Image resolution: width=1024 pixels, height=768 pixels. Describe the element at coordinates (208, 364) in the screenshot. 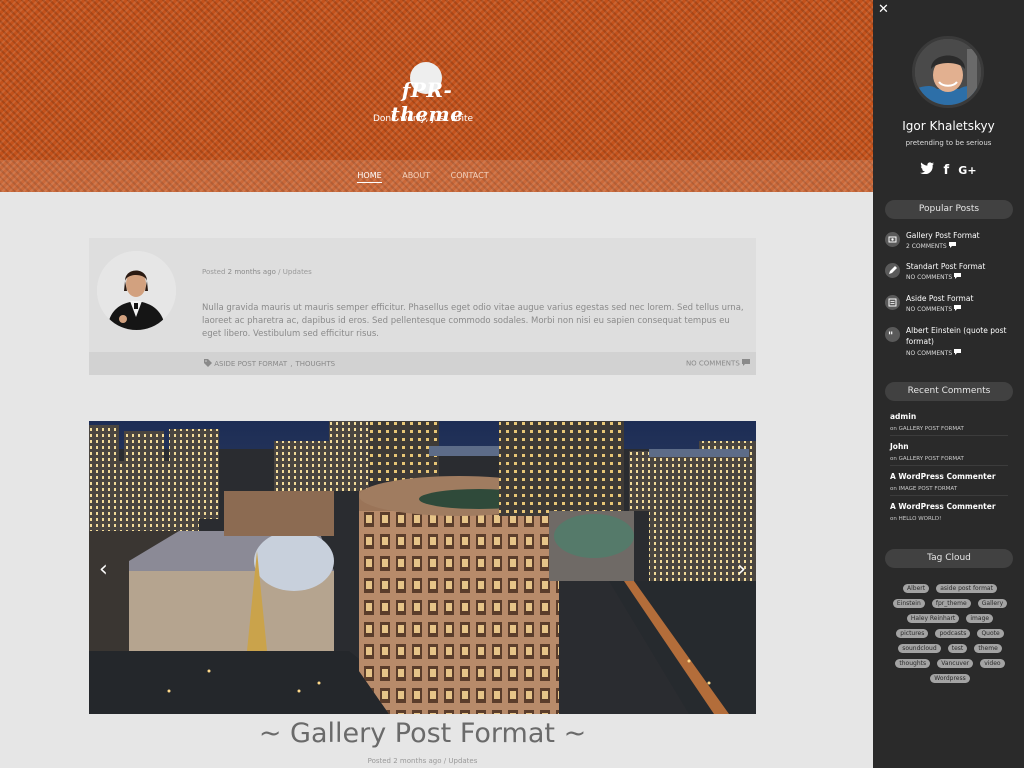

I see `tag-icon` at that location.